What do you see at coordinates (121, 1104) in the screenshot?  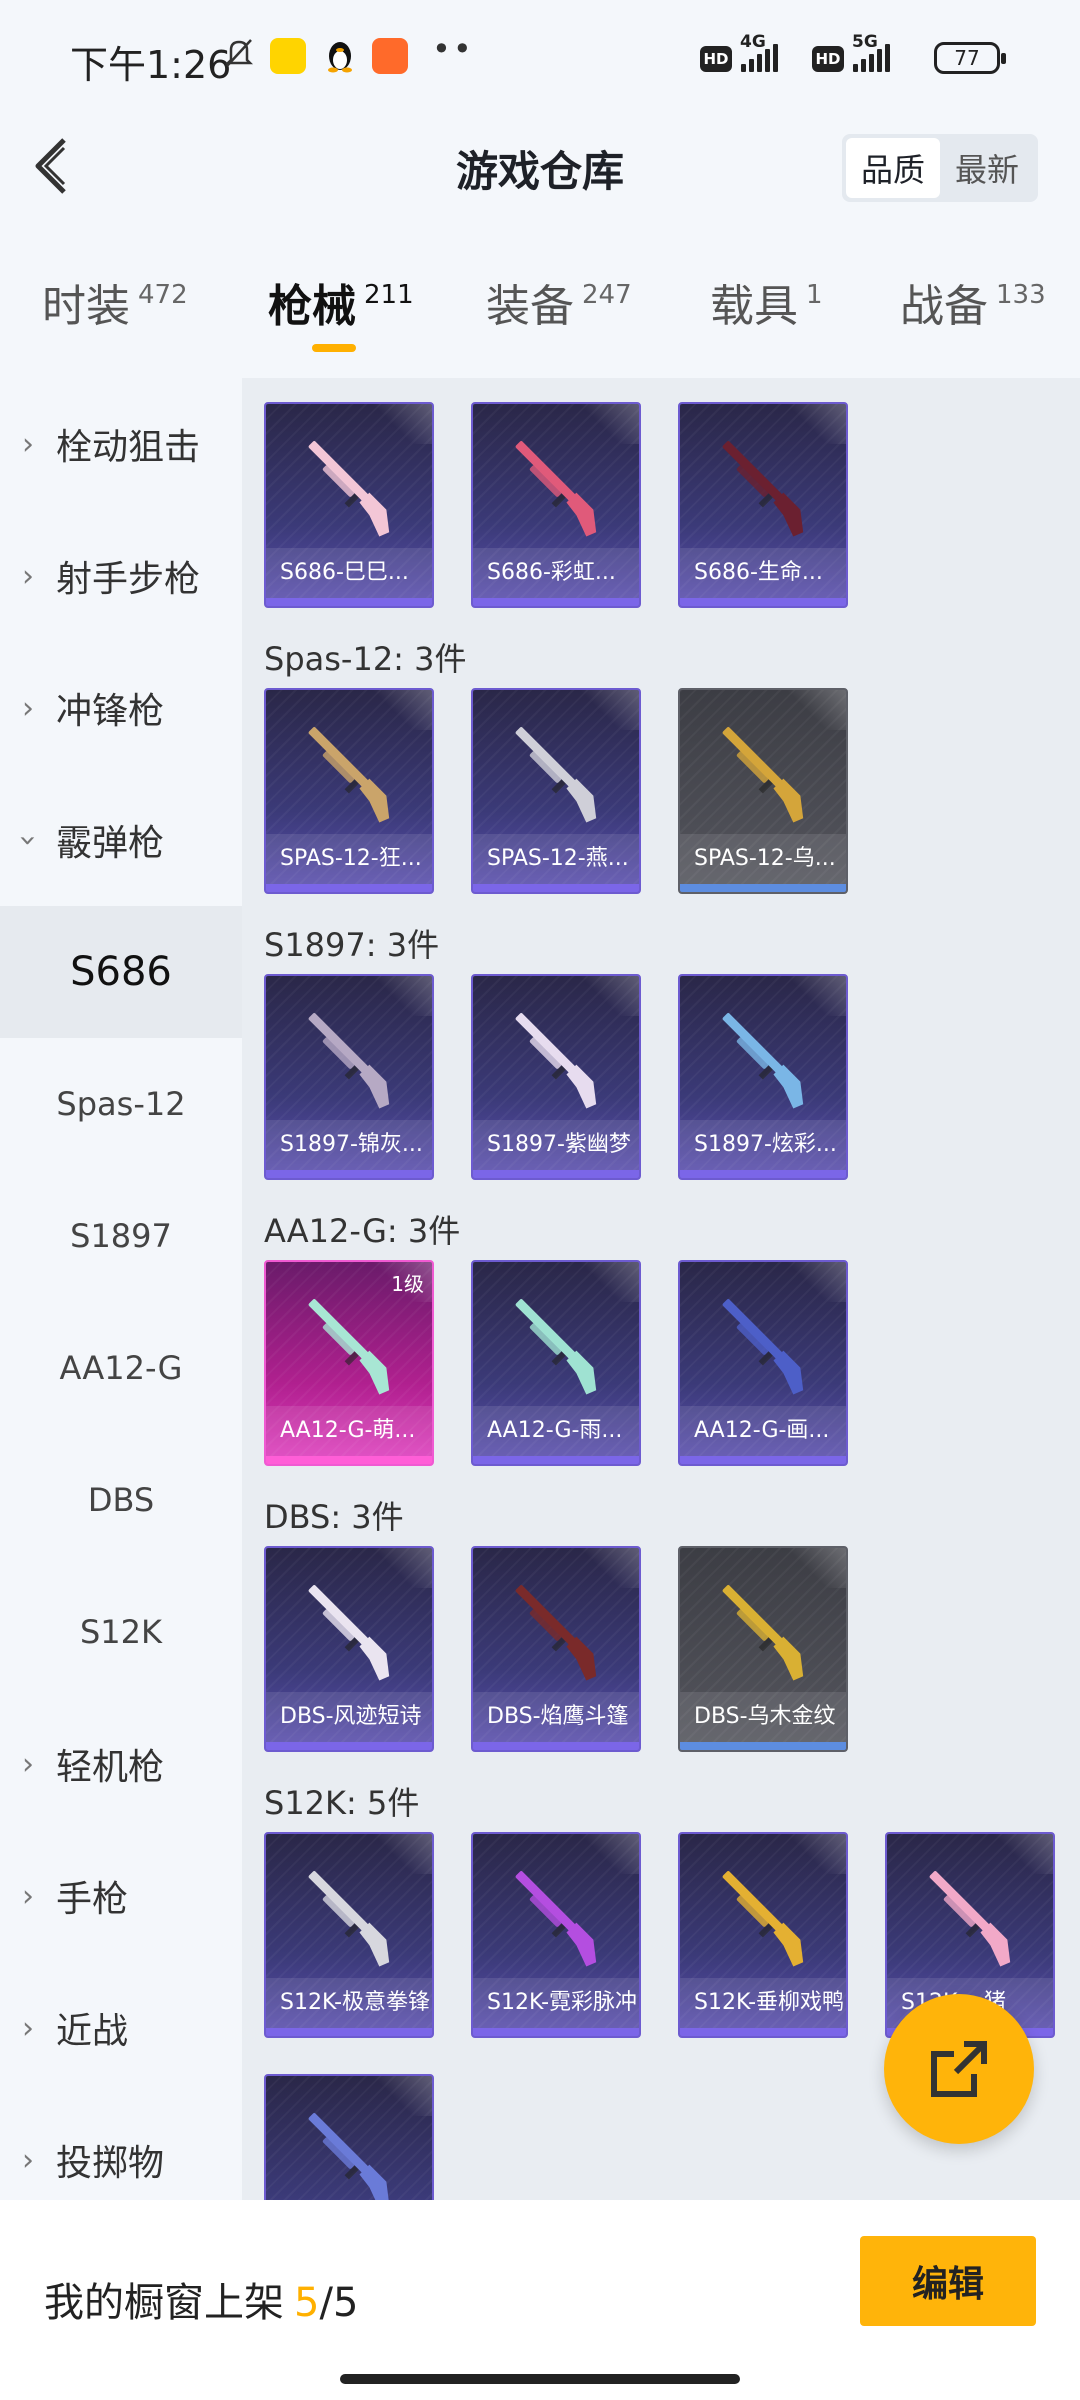 I see `sidebar-sub-spas12: Spas-12` at bounding box center [121, 1104].